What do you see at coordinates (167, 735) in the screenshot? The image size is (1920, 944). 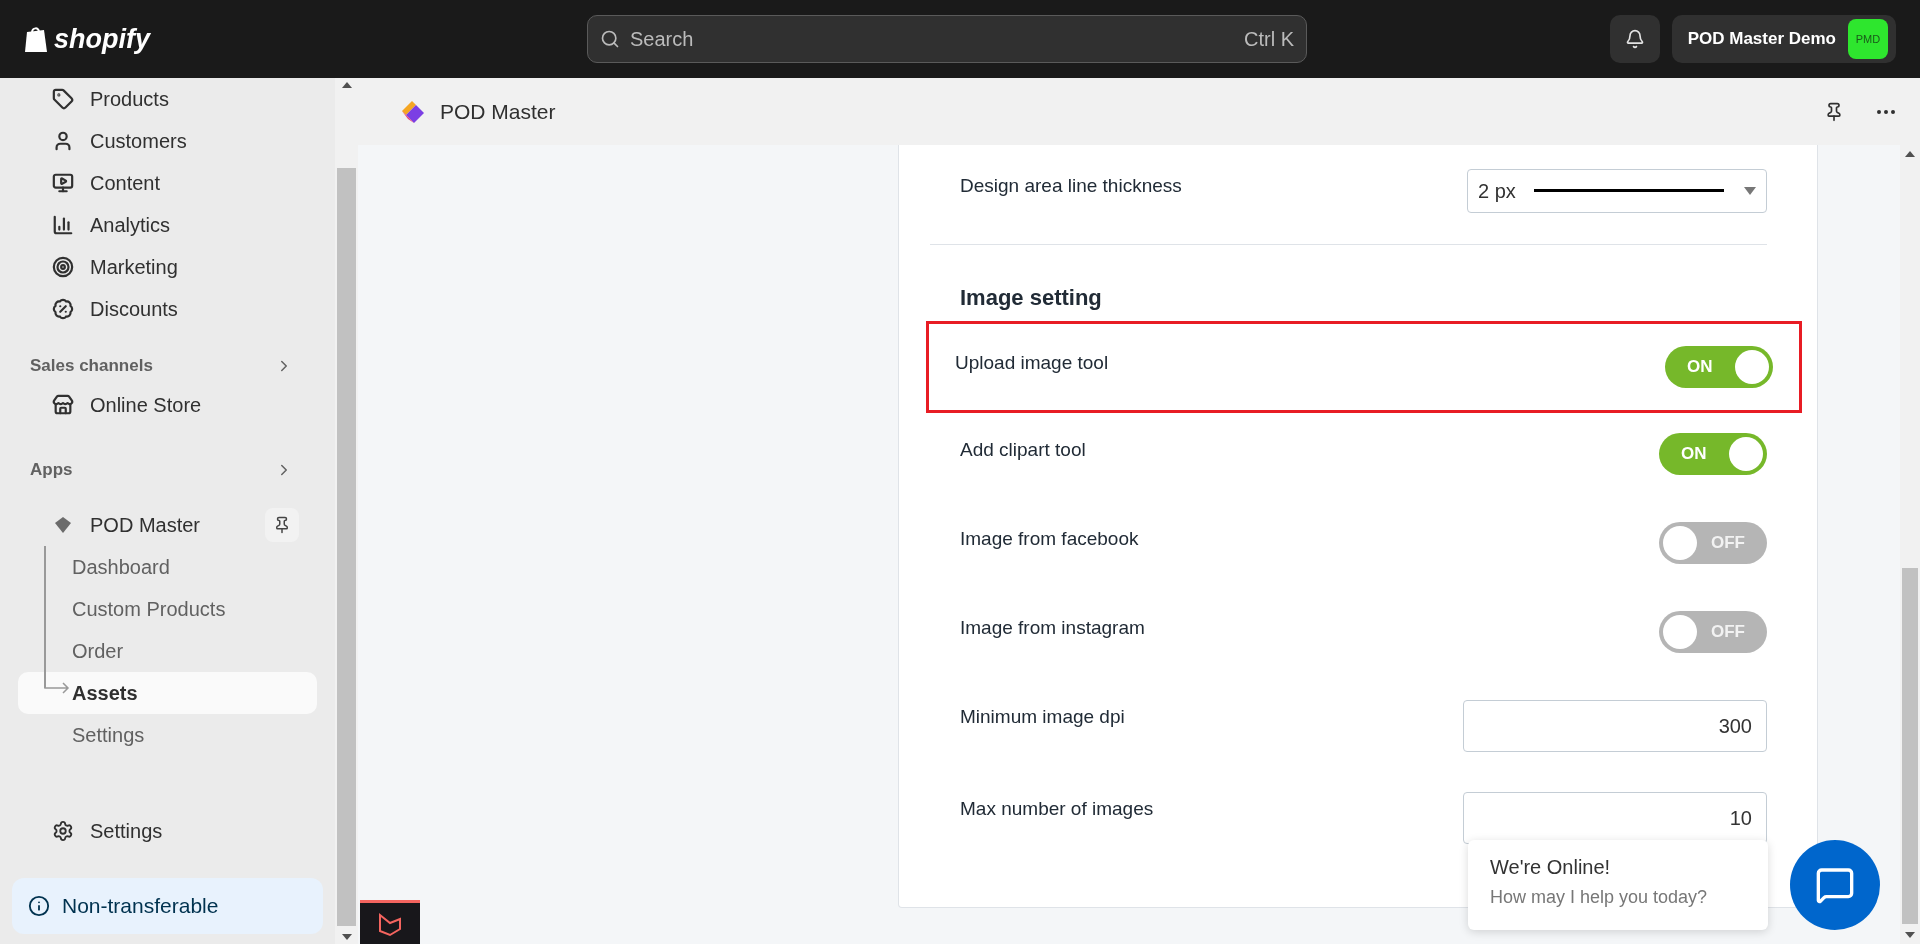 I see `sidebar-subitem: Settings` at bounding box center [167, 735].